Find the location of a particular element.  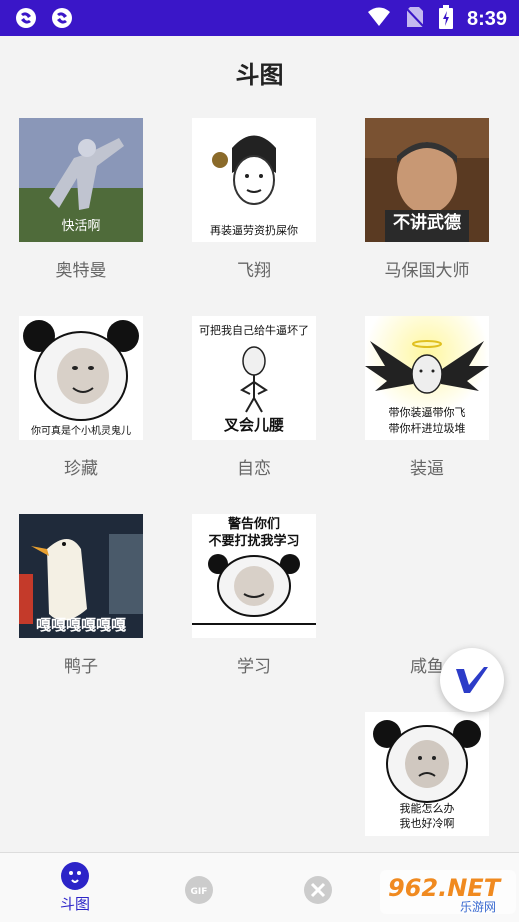

thumbnail-caption-line1: 警告你们 is located at coordinates (254, 524).